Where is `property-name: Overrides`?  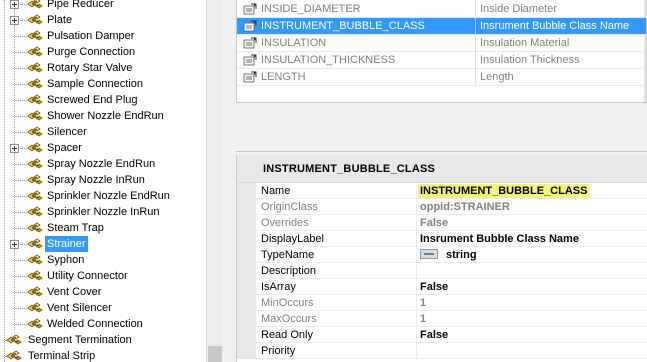 property-name: Overrides is located at coordinates (285, 223).